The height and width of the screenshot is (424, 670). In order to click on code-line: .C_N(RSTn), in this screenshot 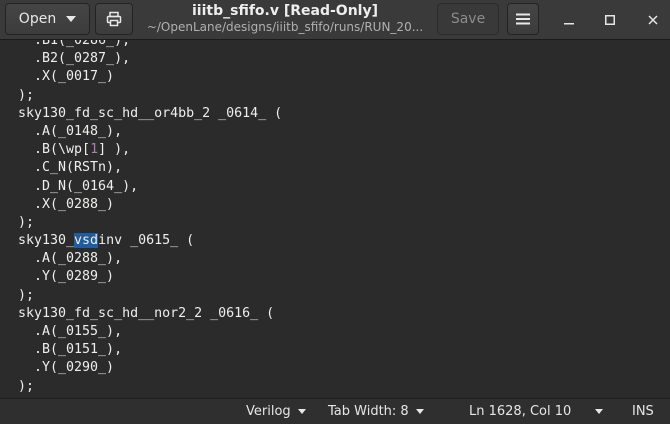, I will do `click(70, 168)`.